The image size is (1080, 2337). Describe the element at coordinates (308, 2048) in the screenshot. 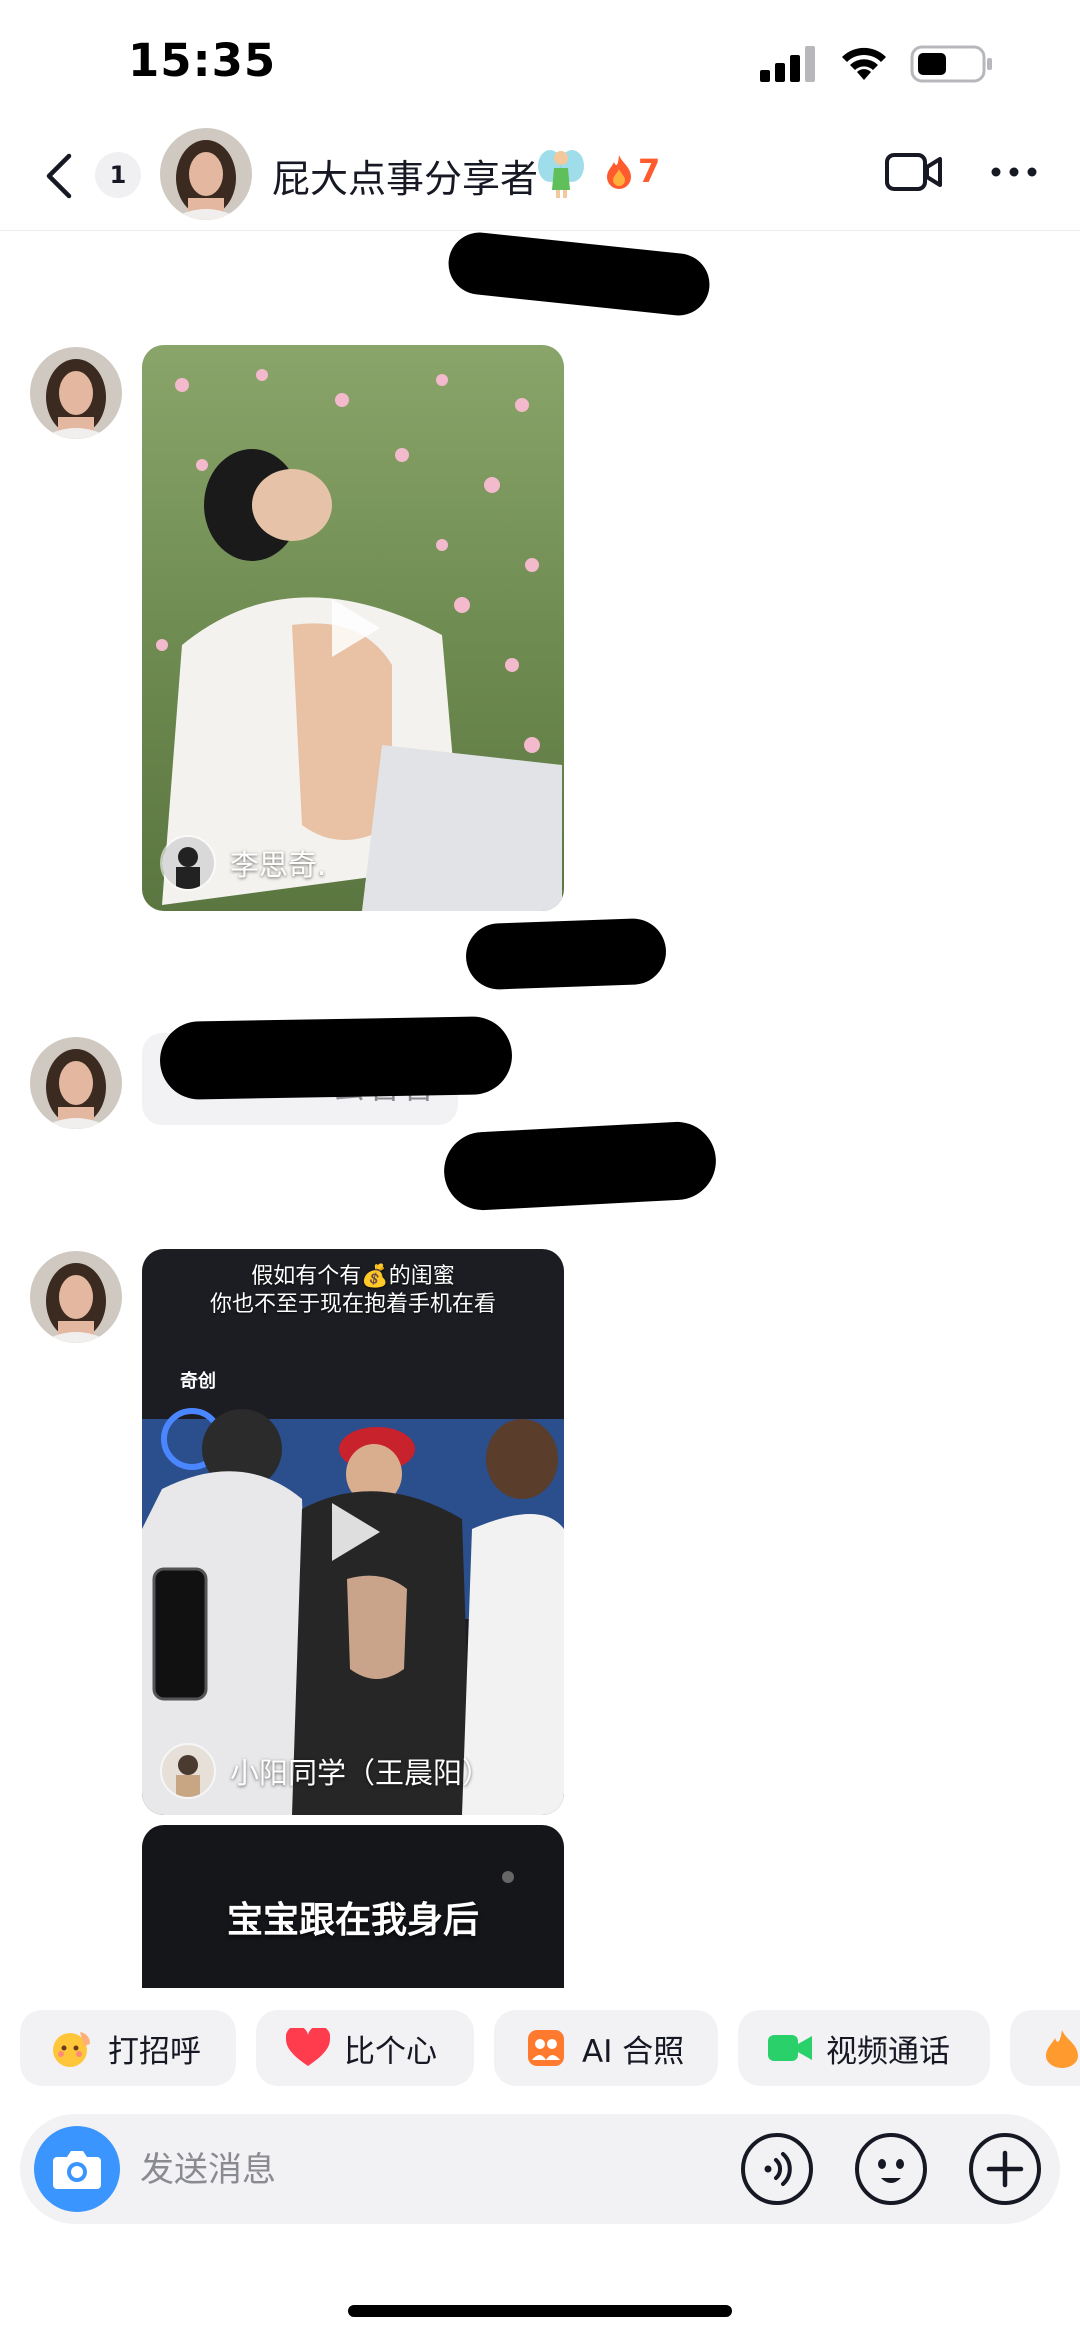

I see `heart-icon` at that location.